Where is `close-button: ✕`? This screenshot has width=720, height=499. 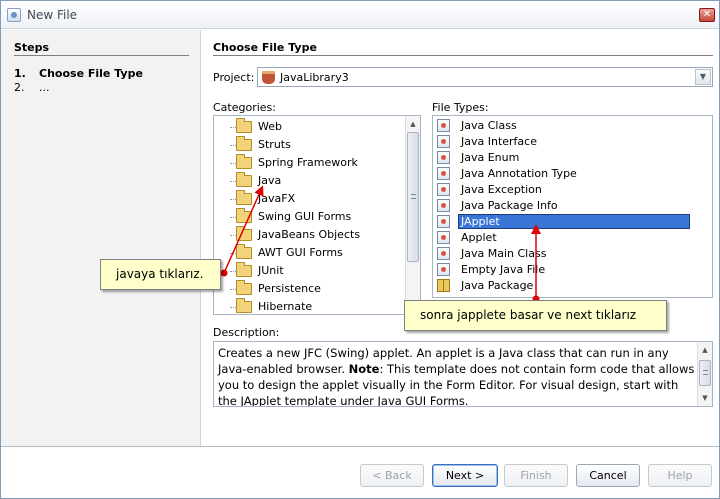
close-button: ✕ is located at coordinates (707, 15).